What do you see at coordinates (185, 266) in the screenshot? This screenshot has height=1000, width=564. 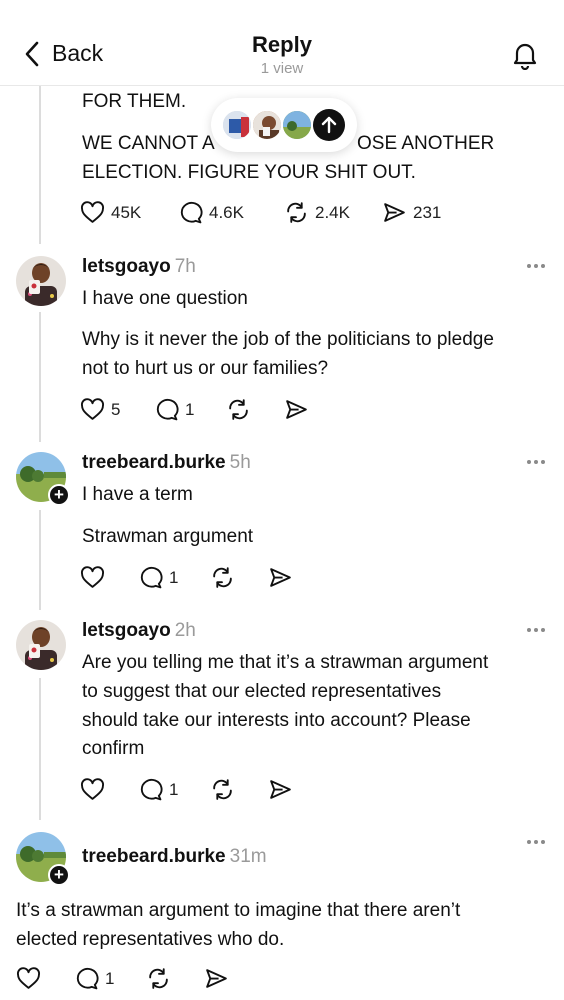 I see `timestamp: 7h` at bounding box center [185, 266].